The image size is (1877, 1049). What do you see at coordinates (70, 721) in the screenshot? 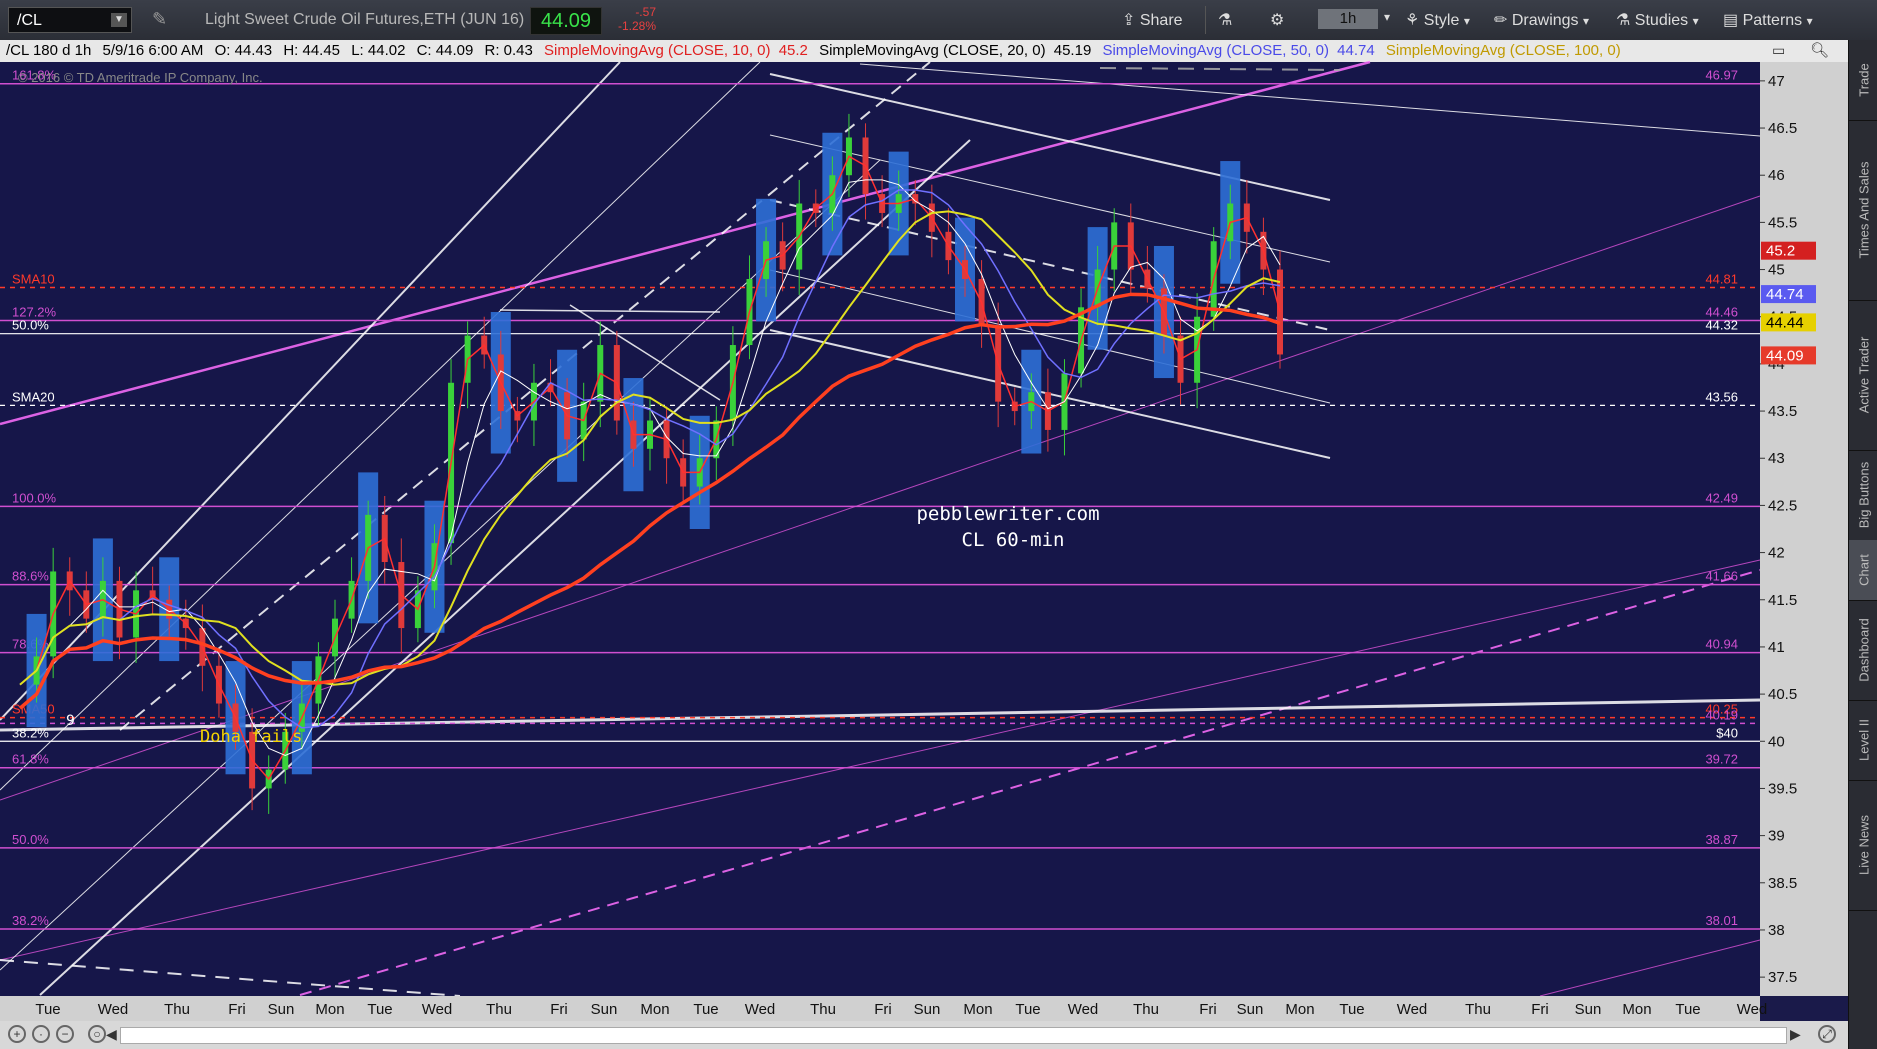
I see `wave-label: 9` at bounding box center [70, 721].